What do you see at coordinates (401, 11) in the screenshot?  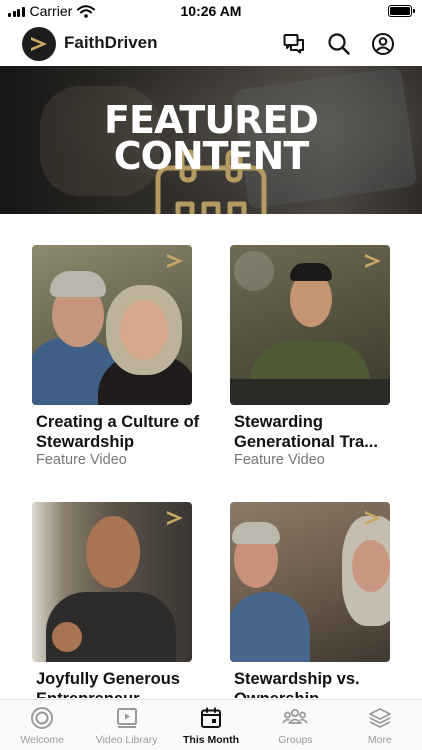 I see `battery-icon` at bounding box center [401, 11].